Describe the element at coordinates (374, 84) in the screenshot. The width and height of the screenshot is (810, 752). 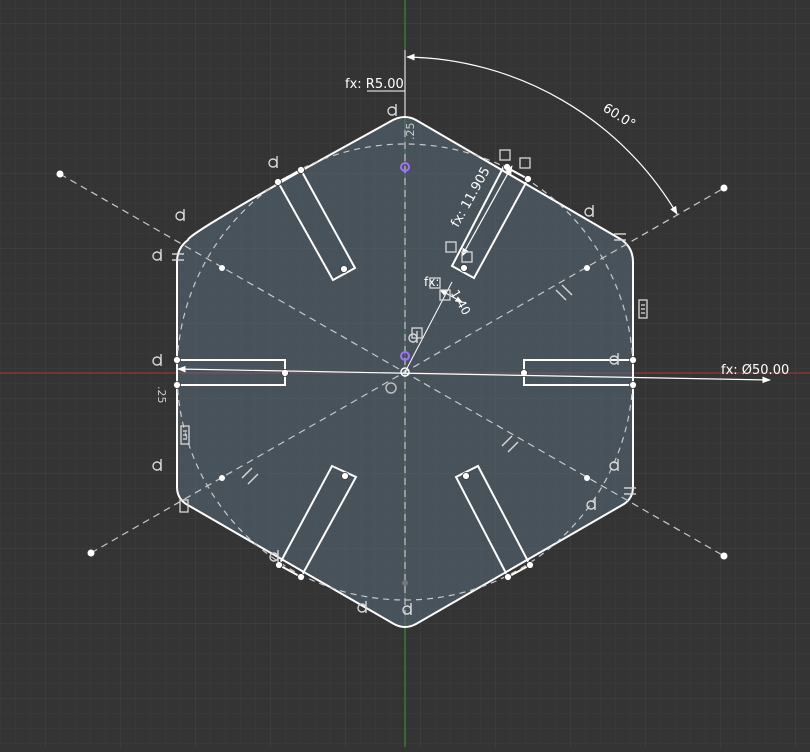
I see `fillet-radius-label: fx: R5.00` at that location.